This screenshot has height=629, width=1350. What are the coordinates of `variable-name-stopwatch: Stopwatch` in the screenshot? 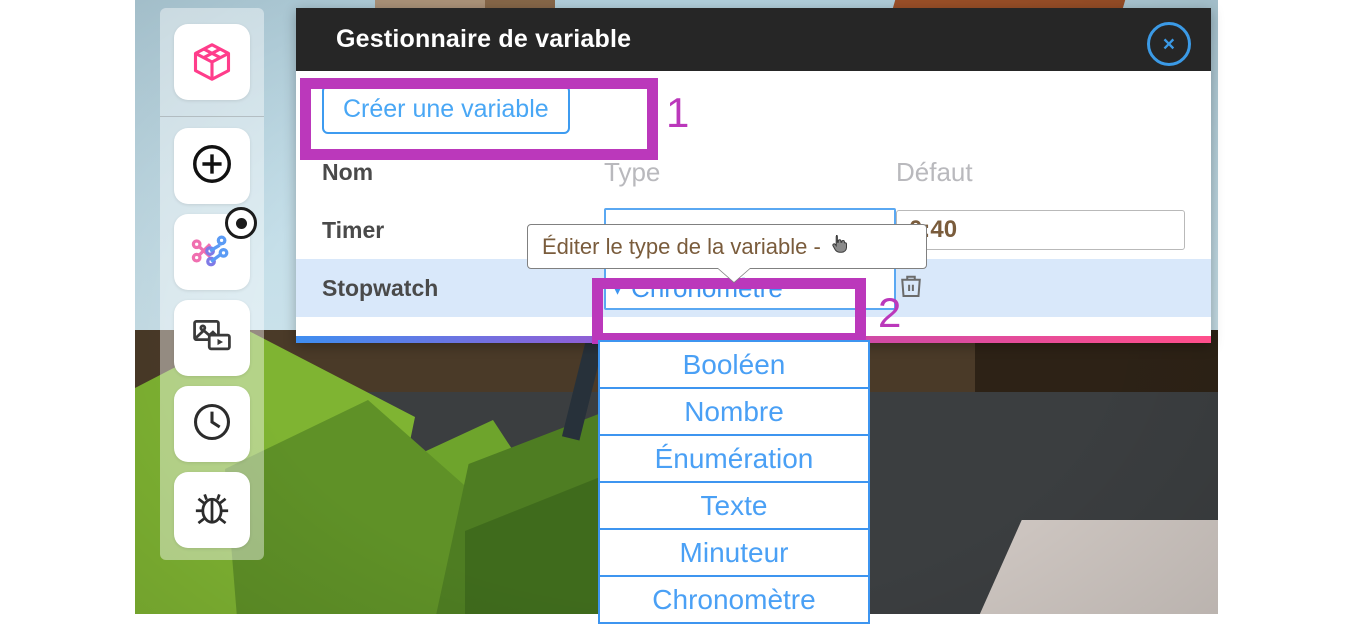 It's located at (380, 287).